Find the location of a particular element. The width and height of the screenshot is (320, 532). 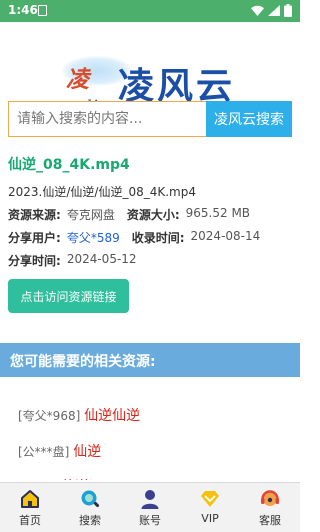

file-row-source-size: 资源来源: 夸克网盘 资源大小: 965.52 MB is located at coordinates (150, 214).